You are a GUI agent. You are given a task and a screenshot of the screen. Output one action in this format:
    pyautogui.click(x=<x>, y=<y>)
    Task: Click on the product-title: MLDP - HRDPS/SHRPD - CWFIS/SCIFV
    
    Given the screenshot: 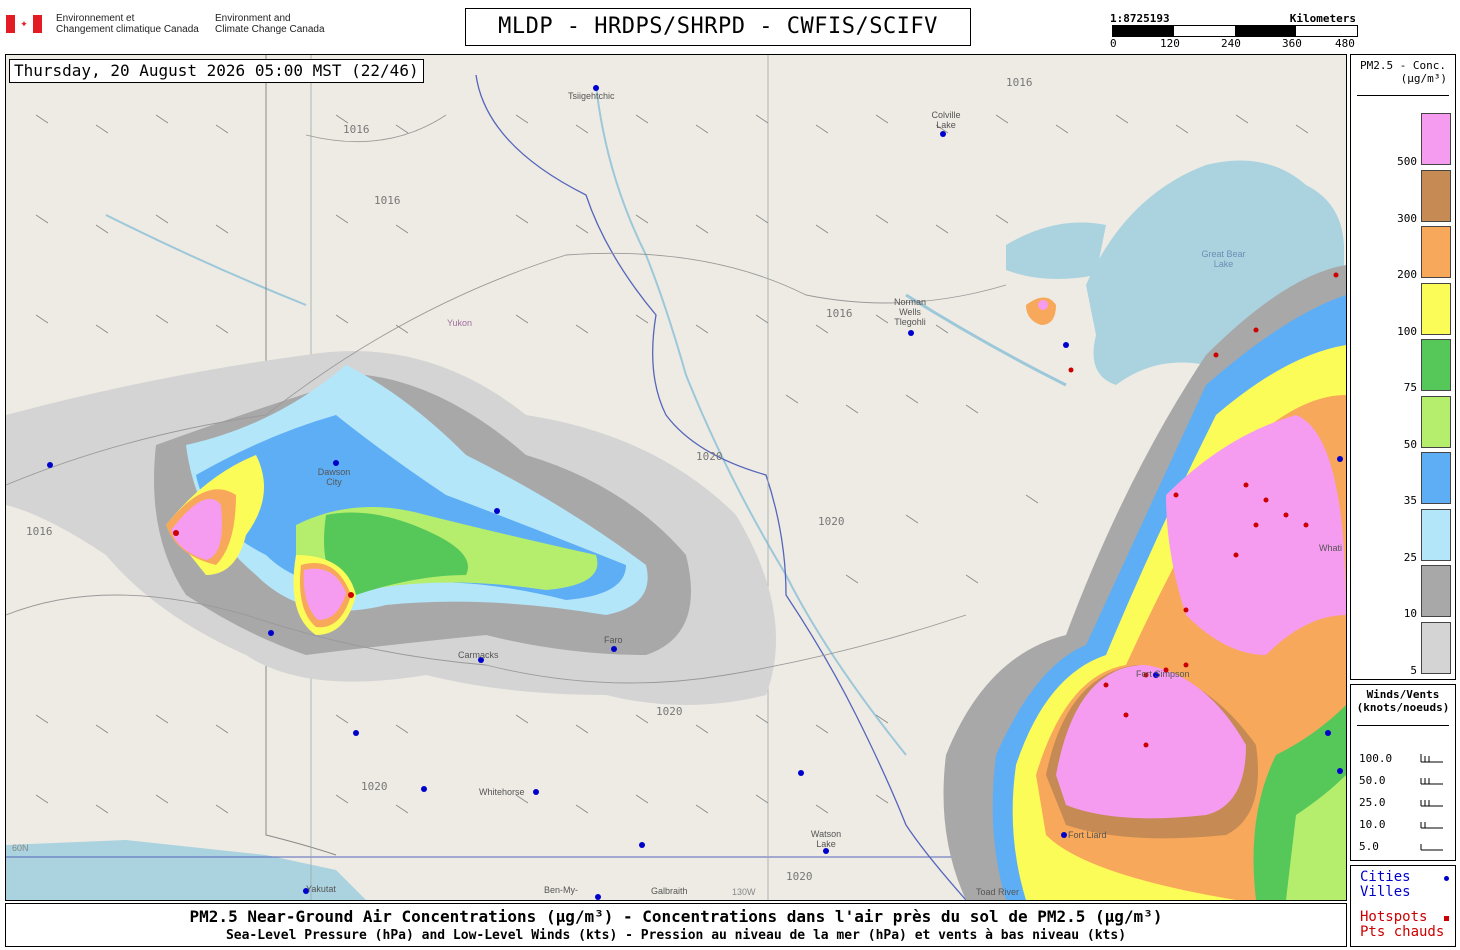 What is the action you would take?
    pyautogui.click(x=718, y=27)
    